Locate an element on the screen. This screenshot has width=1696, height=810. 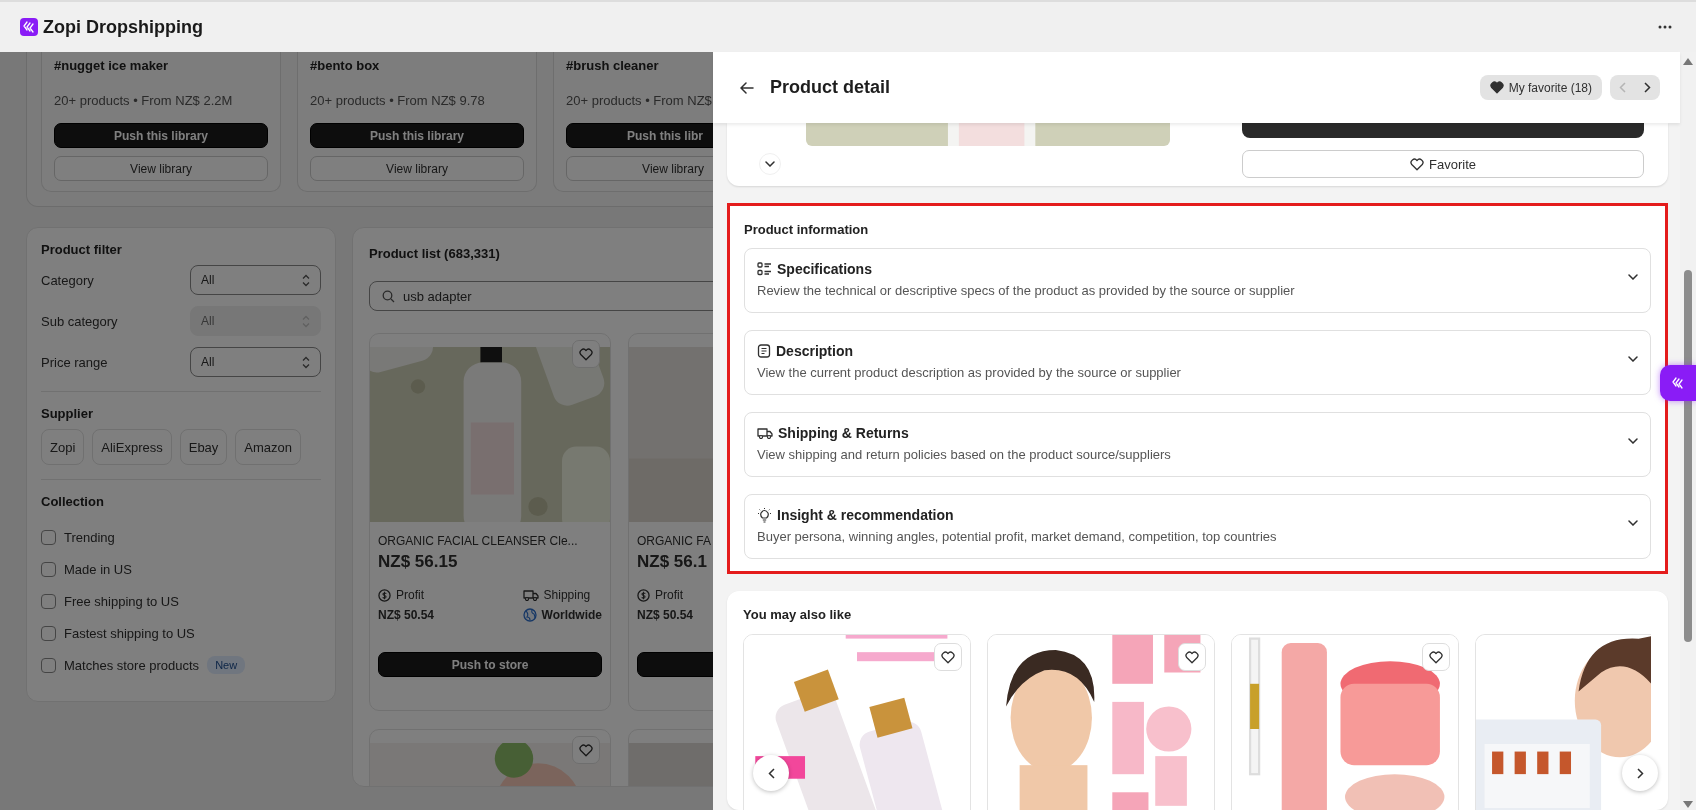
checkbox-label: Matches store products is located at coordinates (132, 665).